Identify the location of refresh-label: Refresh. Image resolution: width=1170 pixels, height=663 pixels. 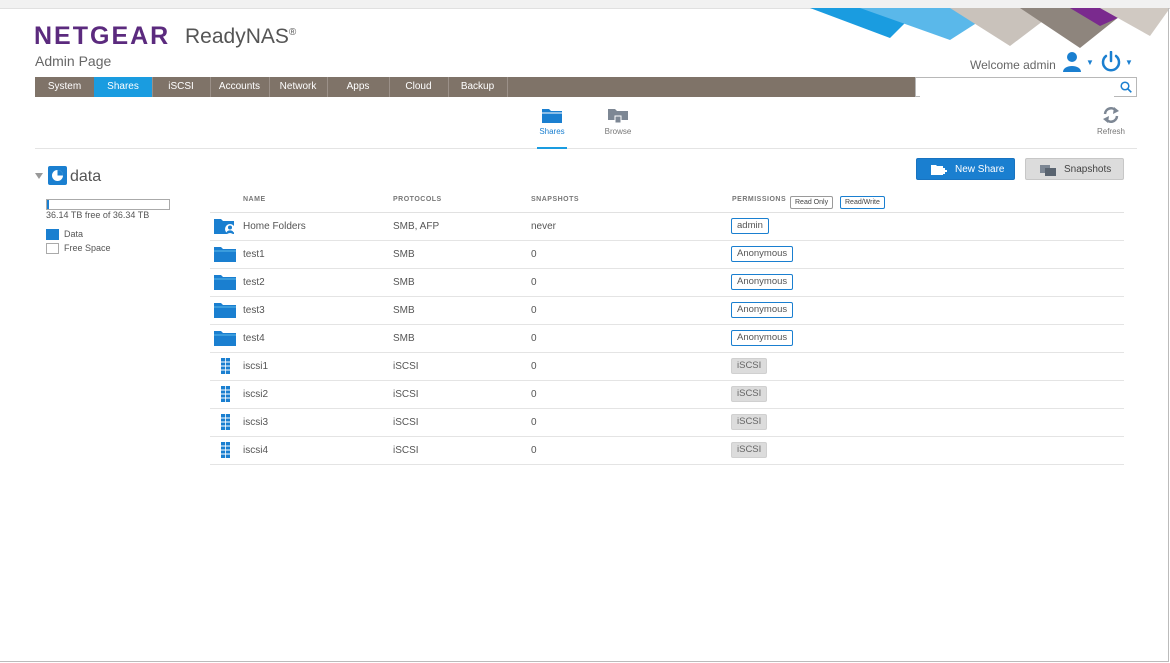
(1110, 131).